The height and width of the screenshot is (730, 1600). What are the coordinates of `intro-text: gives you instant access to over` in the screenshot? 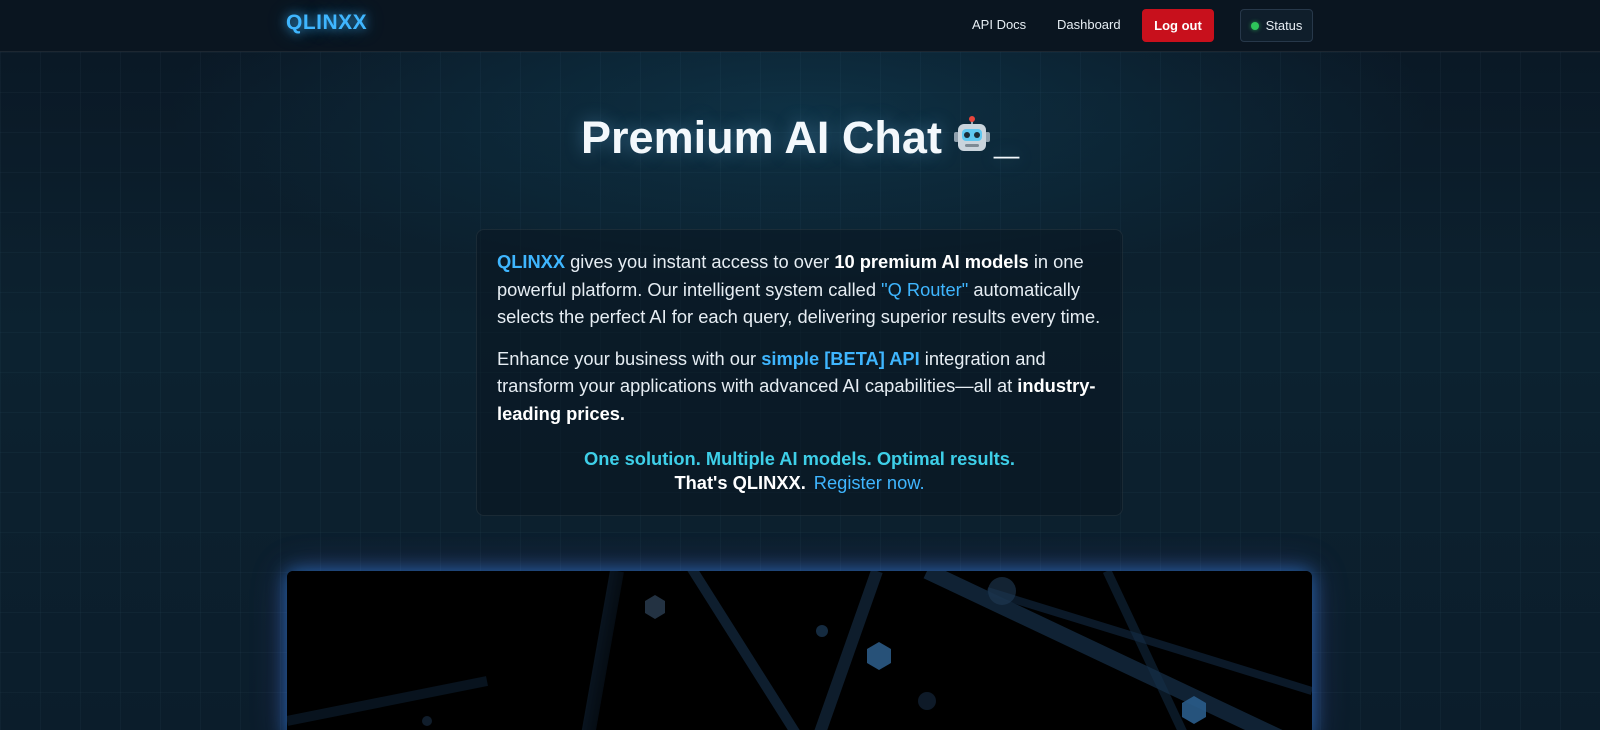 It's located at (700, 261).